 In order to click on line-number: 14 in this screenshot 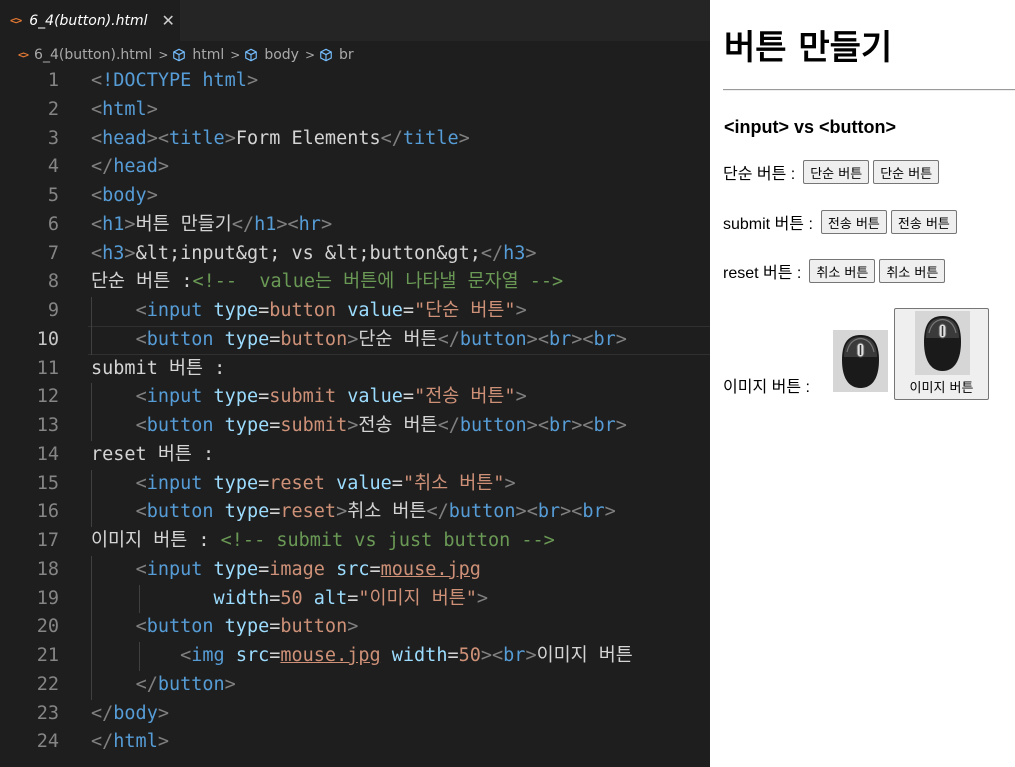, I will do `click(47, 454)`.